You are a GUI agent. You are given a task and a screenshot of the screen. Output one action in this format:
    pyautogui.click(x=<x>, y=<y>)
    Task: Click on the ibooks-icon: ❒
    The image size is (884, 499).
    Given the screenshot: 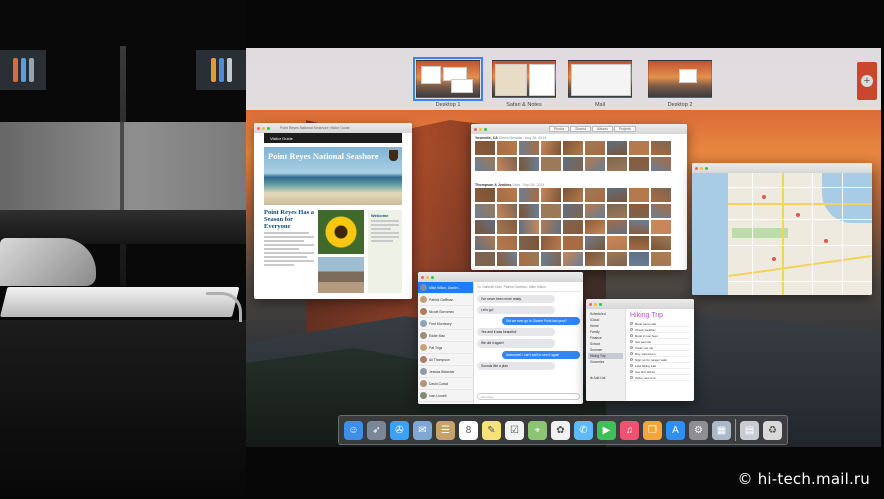 What is the action you would take?
    pyautogui.click(x=652, y=430)
    